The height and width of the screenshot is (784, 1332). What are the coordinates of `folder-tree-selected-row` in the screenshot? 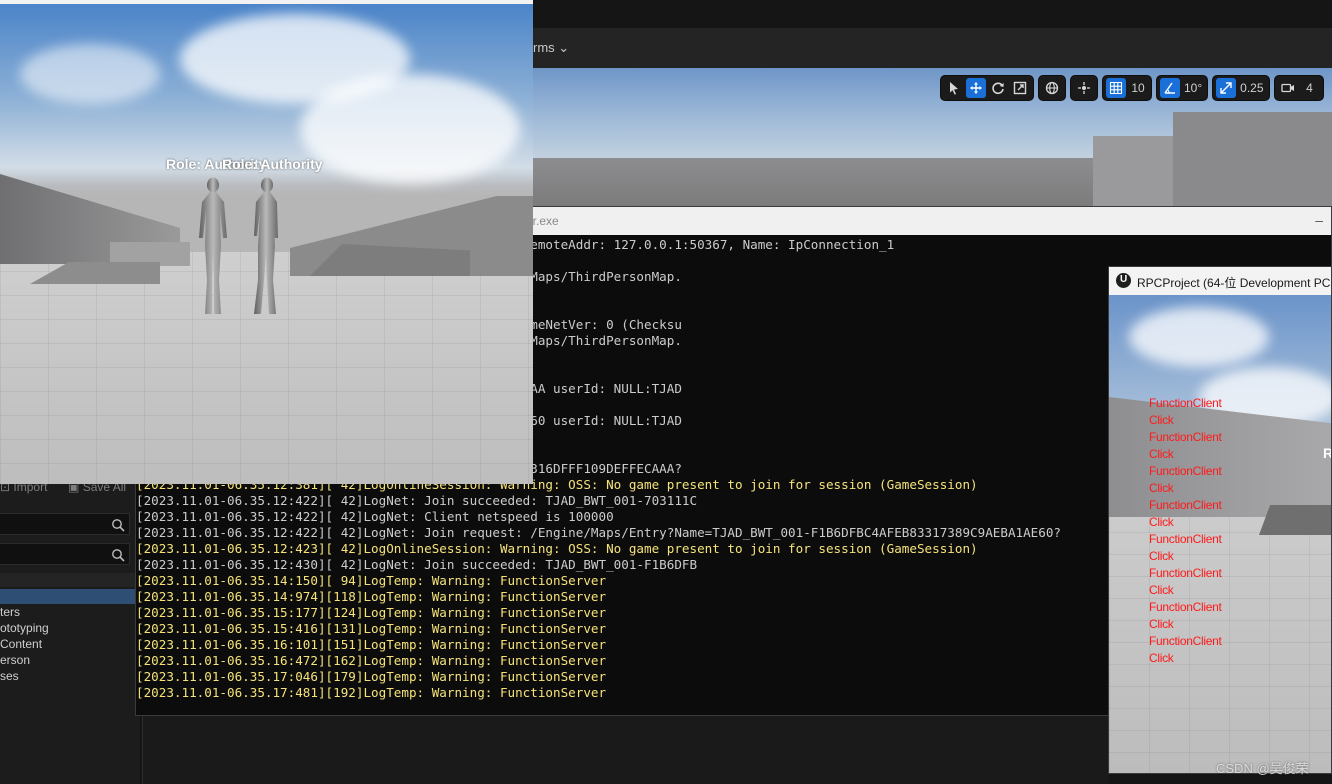 It's located at (67, 596).